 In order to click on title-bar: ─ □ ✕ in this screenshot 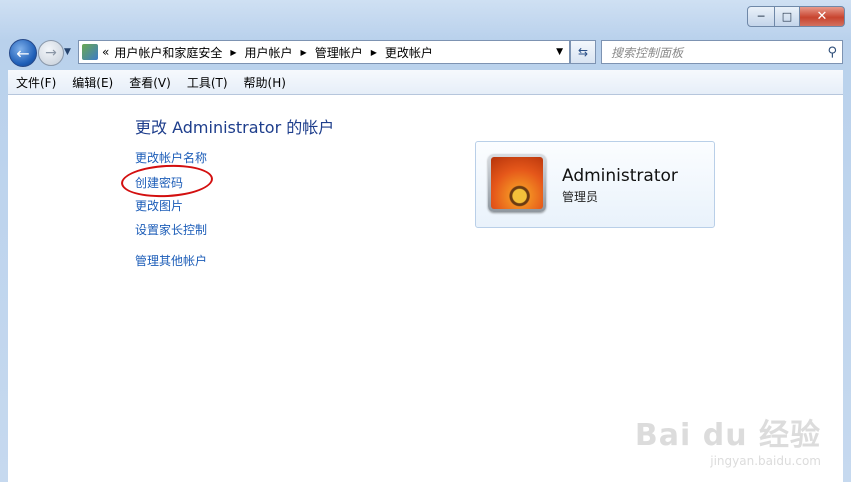, I will do `click(425, 17)`.